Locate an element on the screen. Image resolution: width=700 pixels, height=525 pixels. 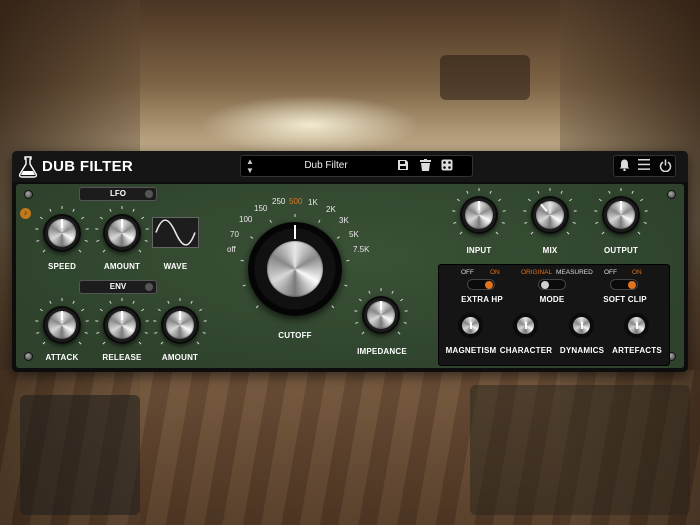
mix-label: MIX is located at coordinates (550, 250).